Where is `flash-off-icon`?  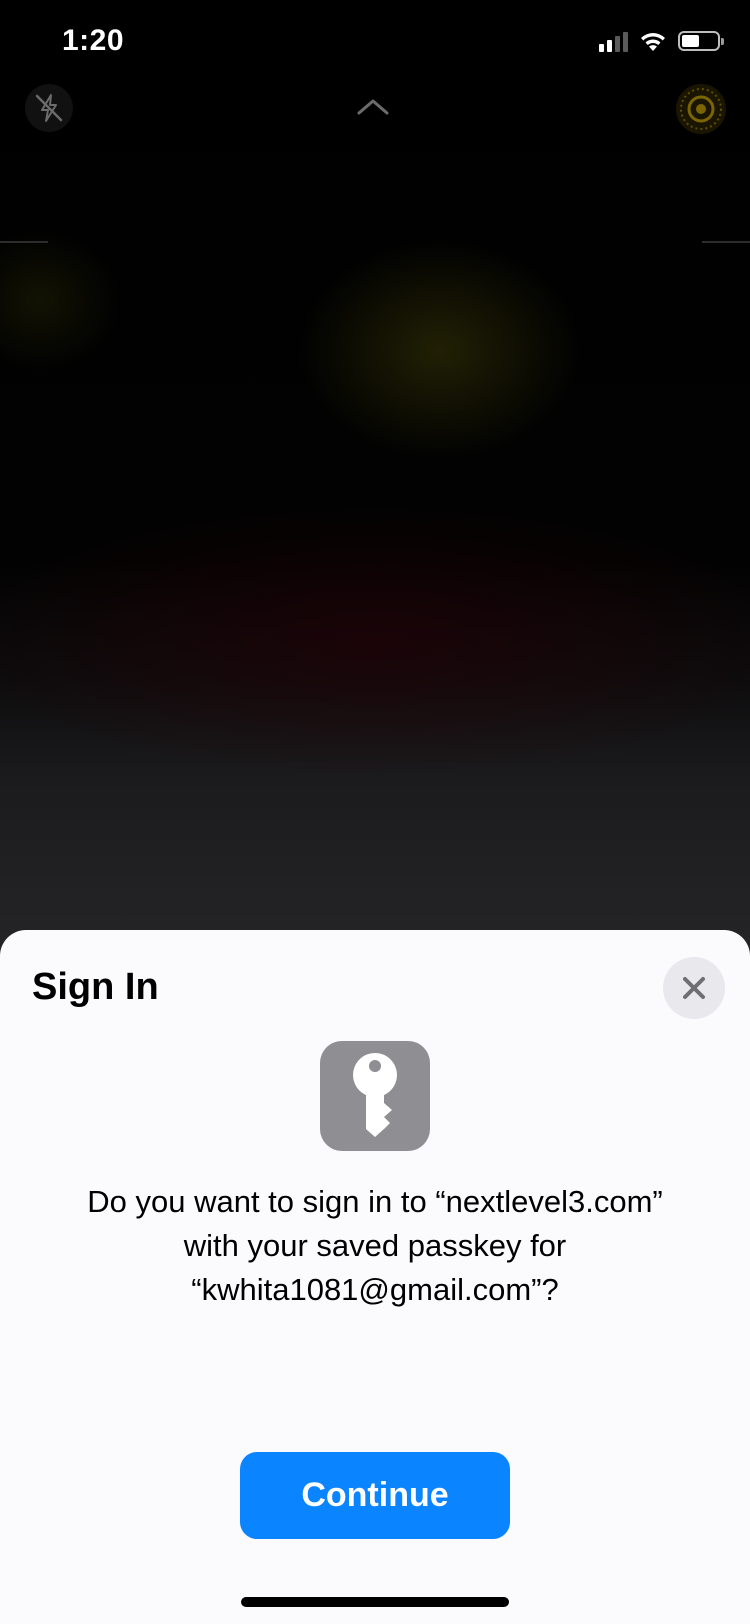
flash-off-icon is located at coordinates (49, 108).